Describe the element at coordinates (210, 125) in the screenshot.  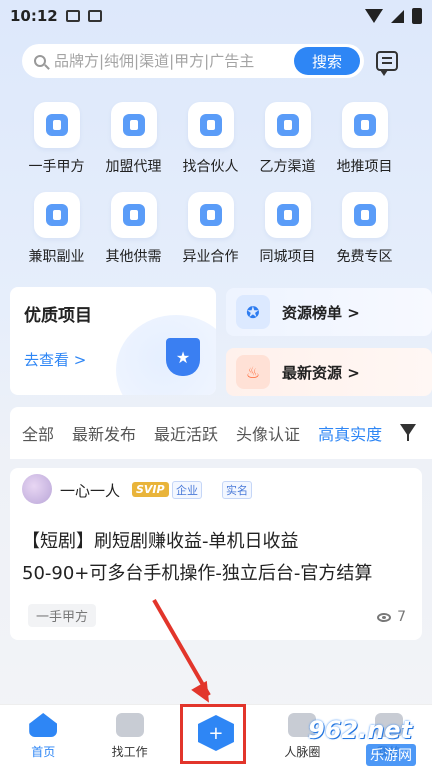
I see `user-icon` at that location.